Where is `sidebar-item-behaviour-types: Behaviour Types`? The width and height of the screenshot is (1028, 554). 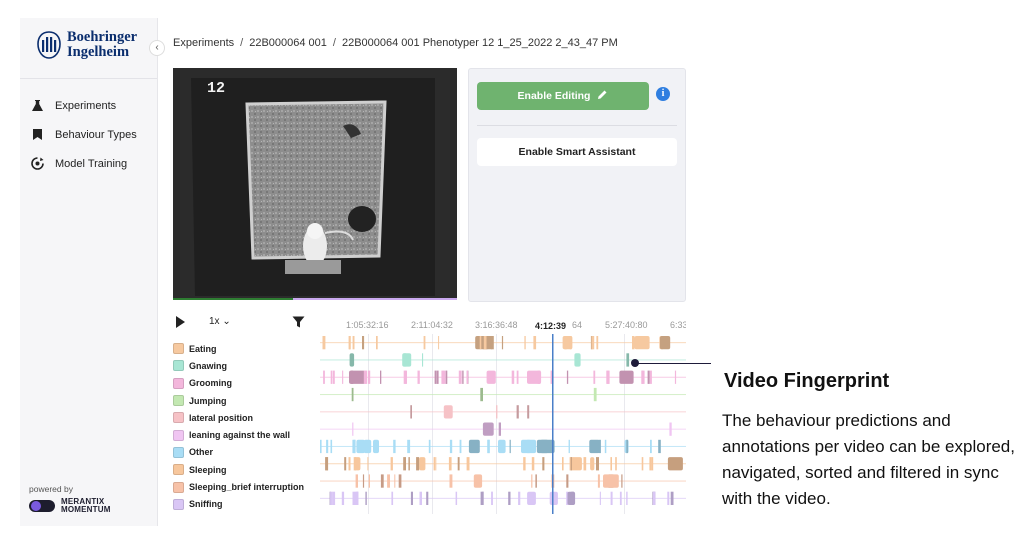
sidebar-item-behaviour-types: Behaviour Types is located at coordinates (83, 134).